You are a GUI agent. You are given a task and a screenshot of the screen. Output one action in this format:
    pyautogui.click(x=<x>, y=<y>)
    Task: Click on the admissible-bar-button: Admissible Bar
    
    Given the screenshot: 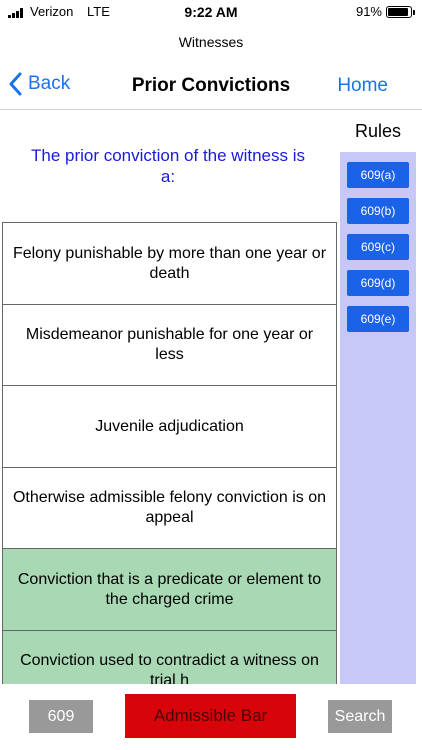 What is the action you would take?
    pyautogui.click(x=210, y=716)
    